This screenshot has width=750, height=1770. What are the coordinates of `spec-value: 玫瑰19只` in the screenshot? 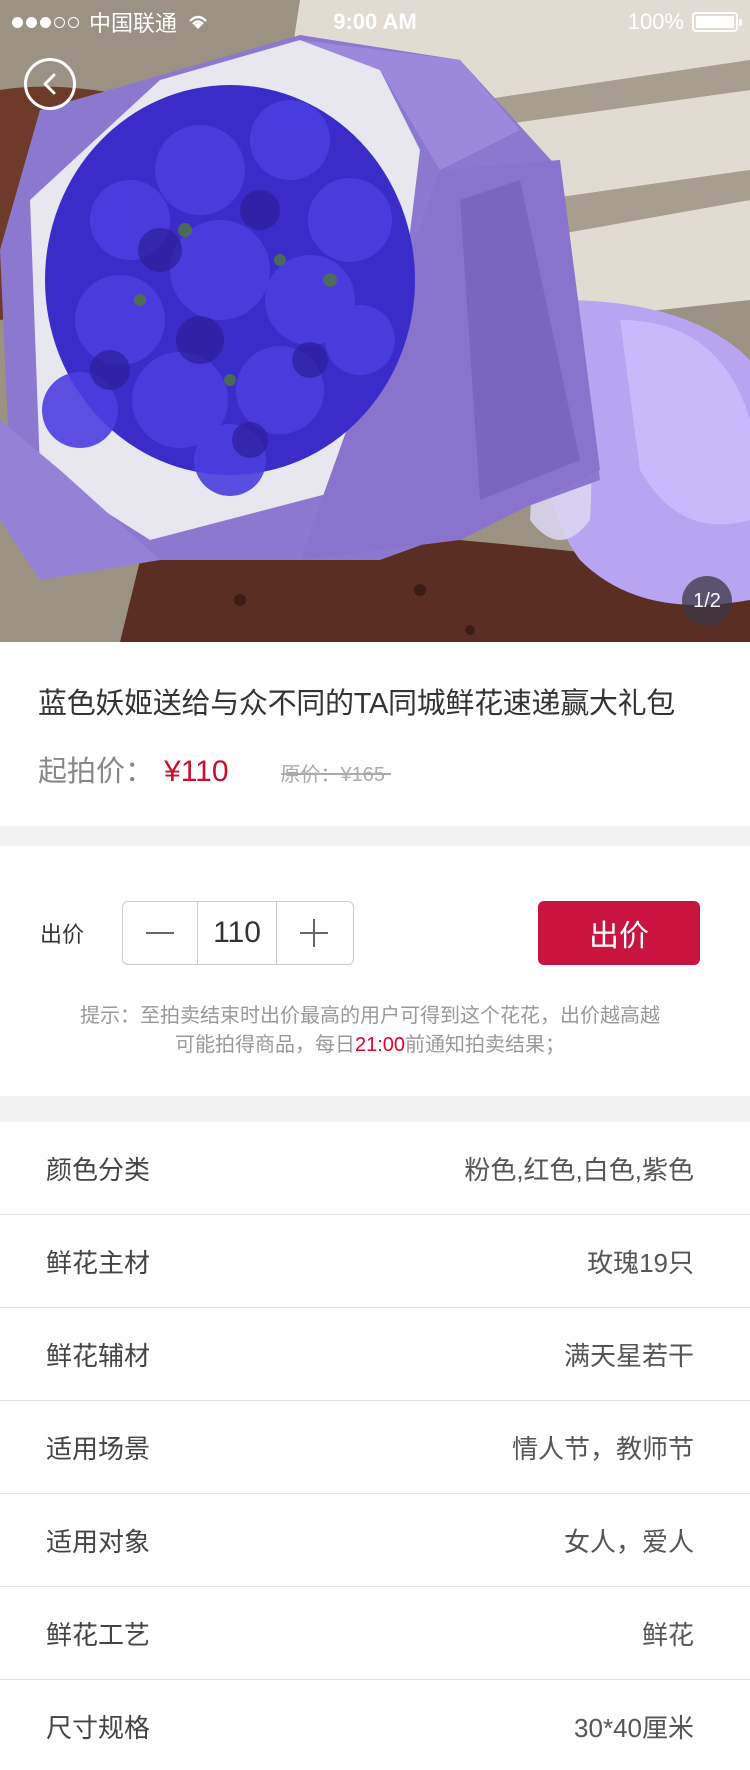 It's located at (640, 1262).